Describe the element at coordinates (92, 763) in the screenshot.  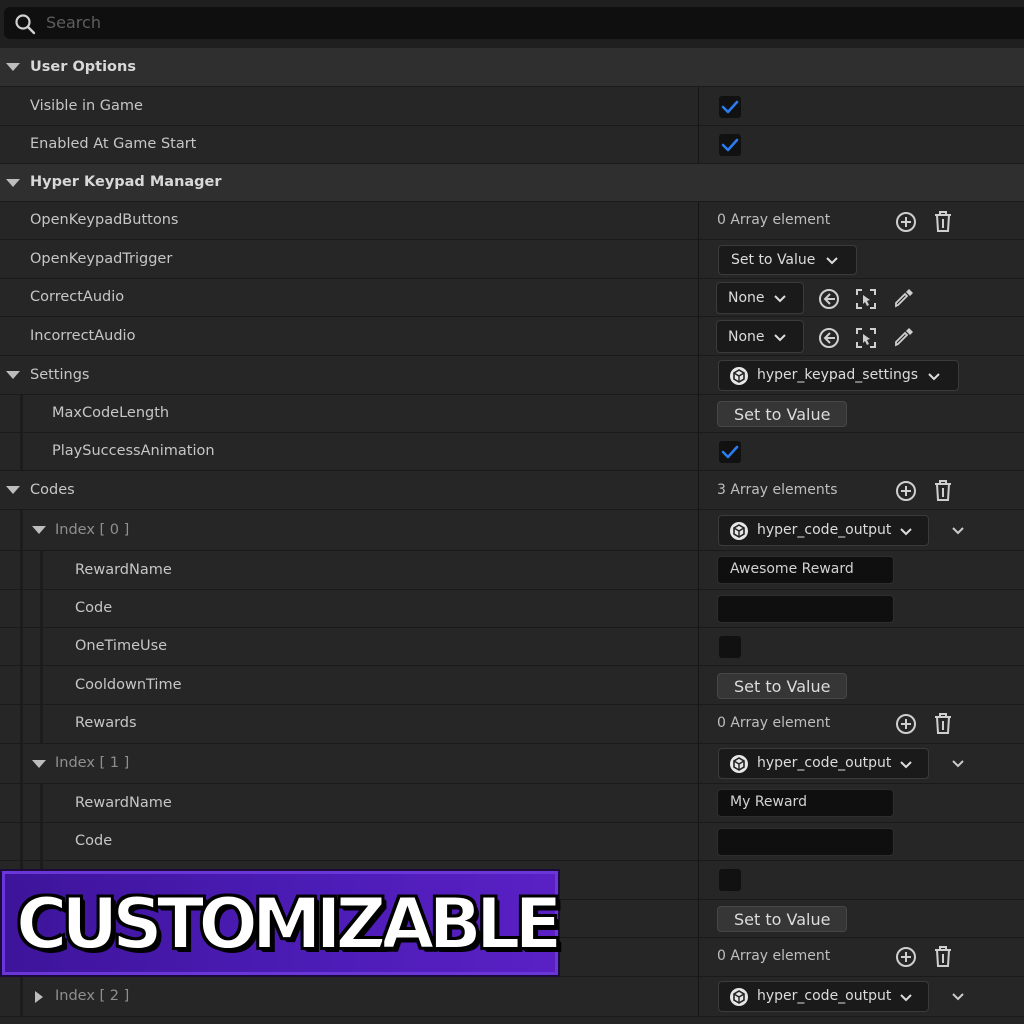
I see `index-label: Index [ 1 ]` at that location.